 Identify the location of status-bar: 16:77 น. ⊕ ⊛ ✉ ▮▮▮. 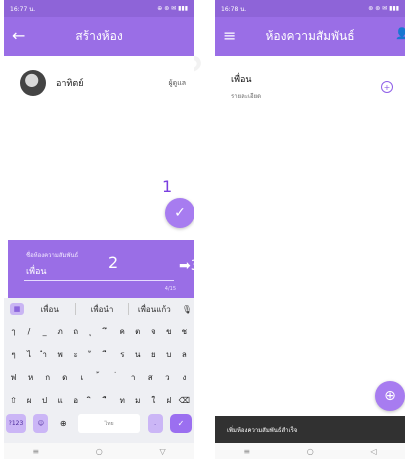
(99, 8).